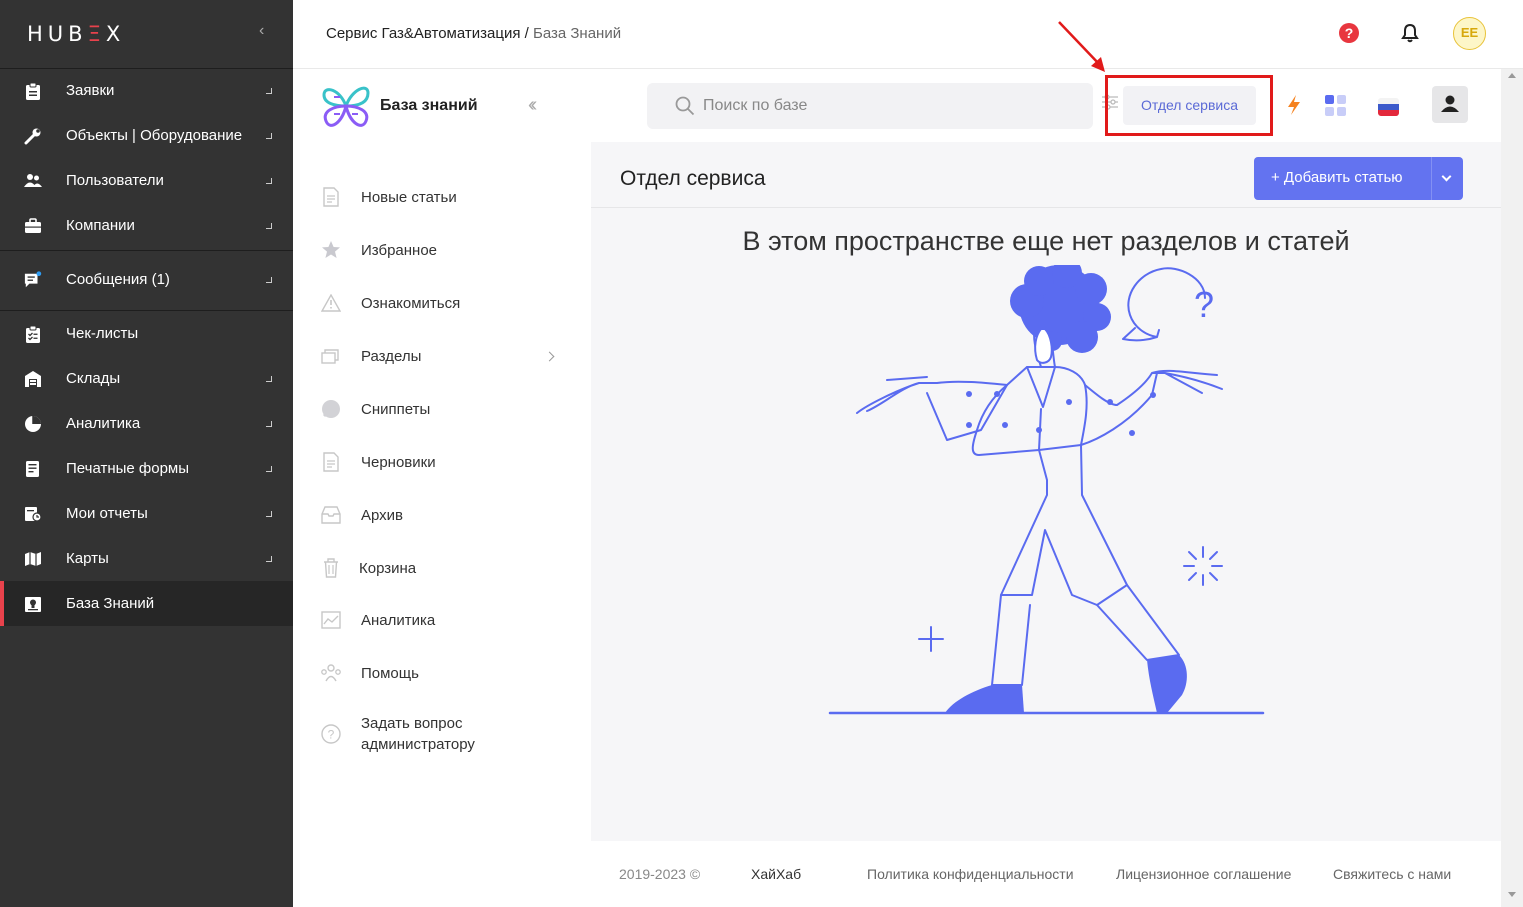  I want to click on user-profile-button, so click(1450, 104).